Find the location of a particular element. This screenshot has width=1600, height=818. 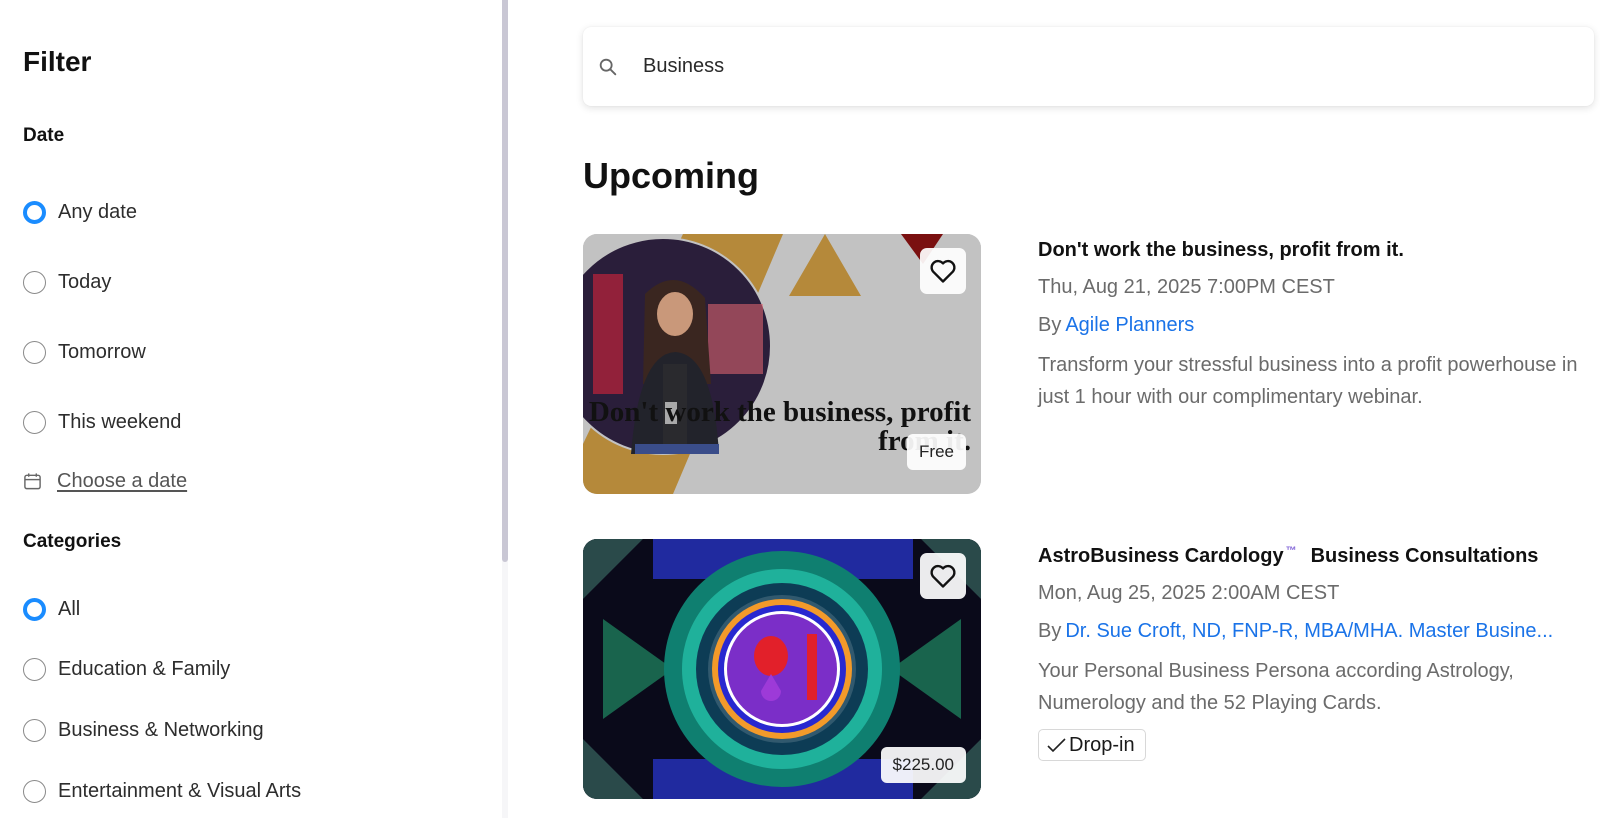

event-image: $225.00 is located at coordinates (782, 669).